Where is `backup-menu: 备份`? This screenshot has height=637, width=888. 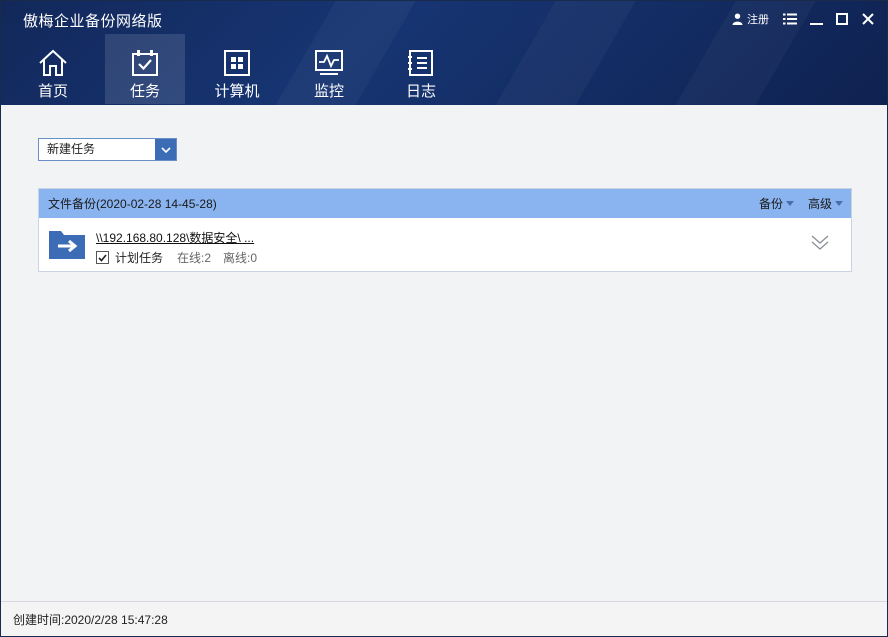 backup-menu: 备份 is located at coordinates (776, 203).